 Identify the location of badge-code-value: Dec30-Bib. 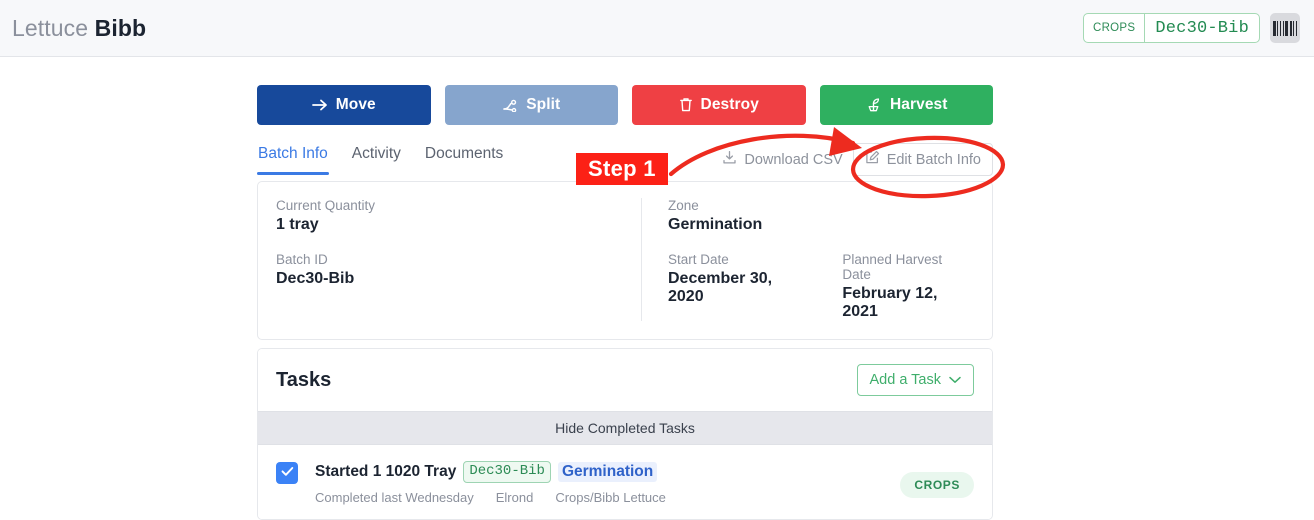
(1202, 28).